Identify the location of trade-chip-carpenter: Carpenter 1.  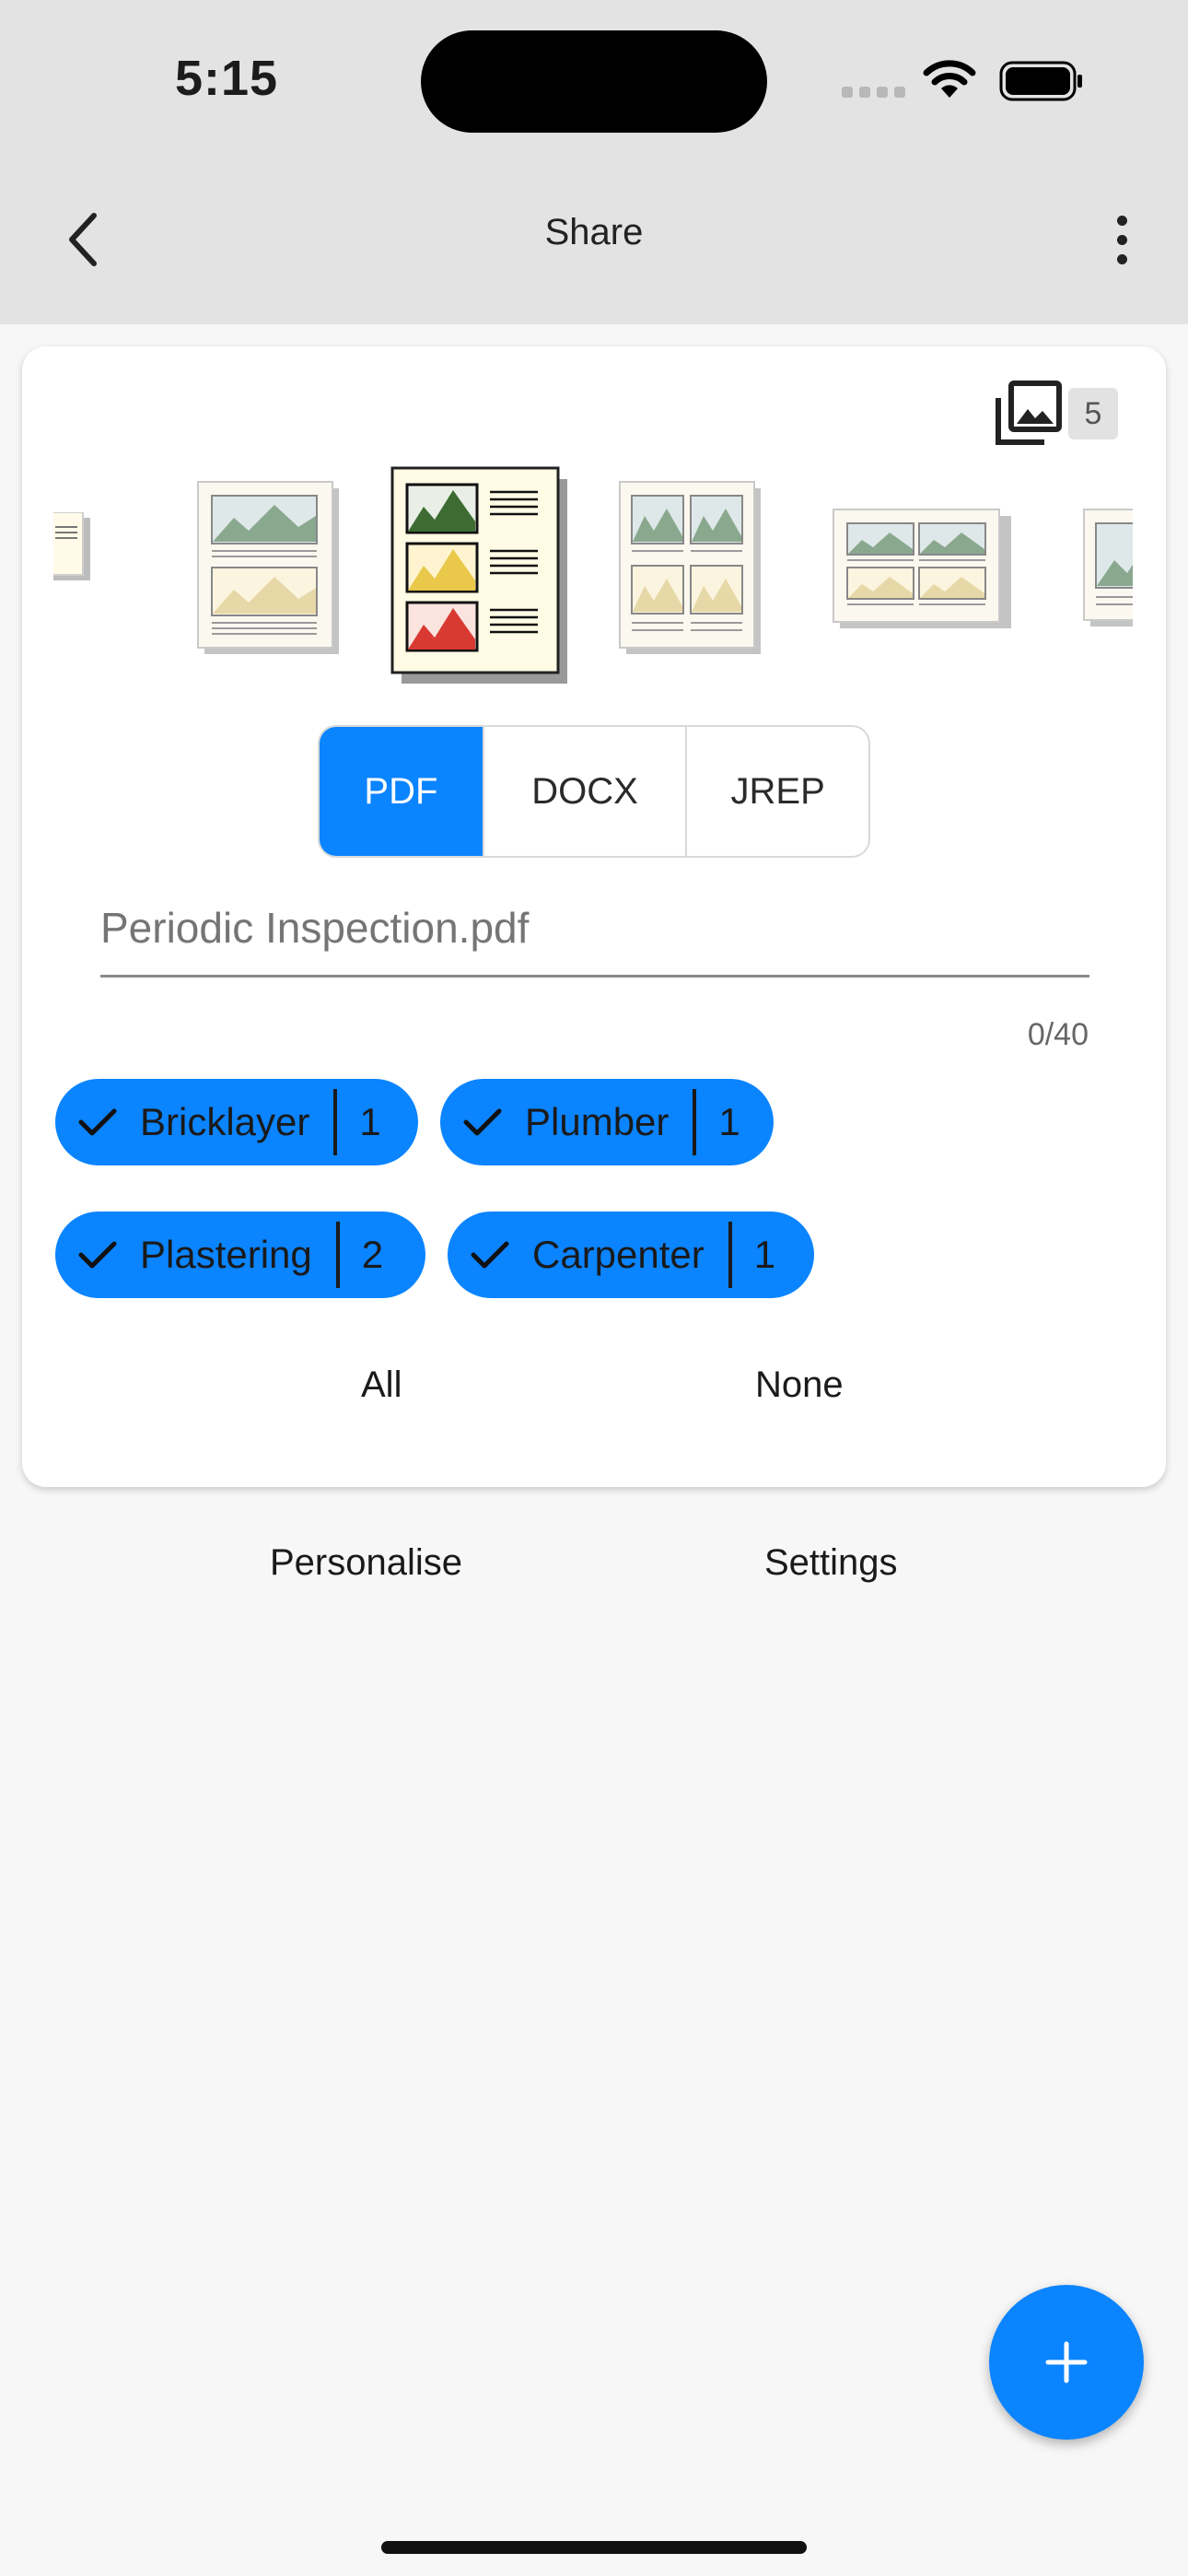
(631, 1255).